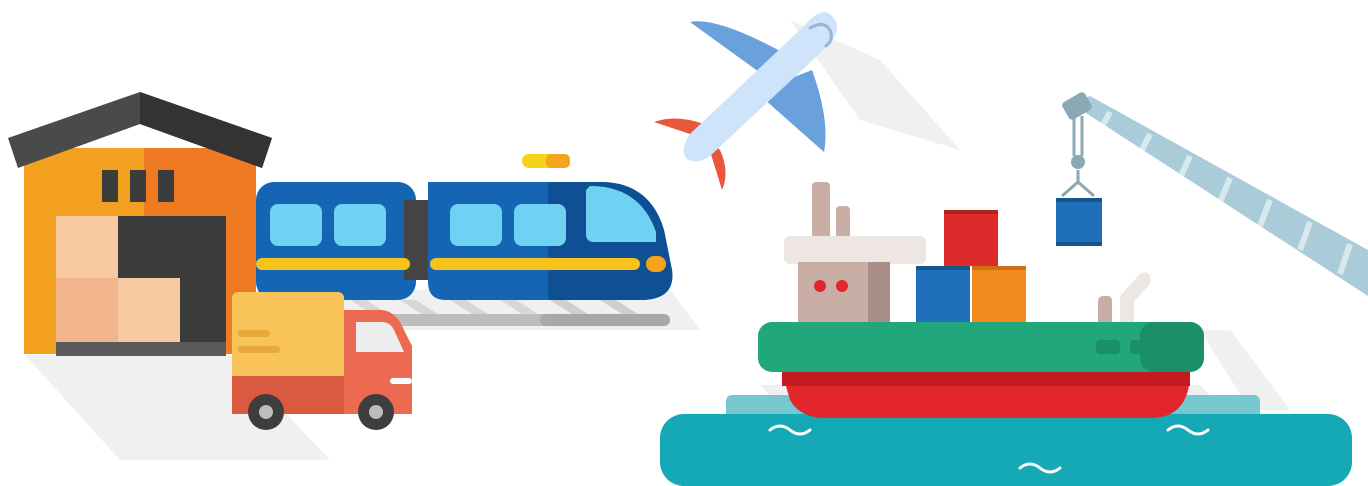 This screenshot has width=1368, height=486. Describe the element at coordinates (1212, 194) in the screenshot. I see `harbor-crane-icon` at that location.